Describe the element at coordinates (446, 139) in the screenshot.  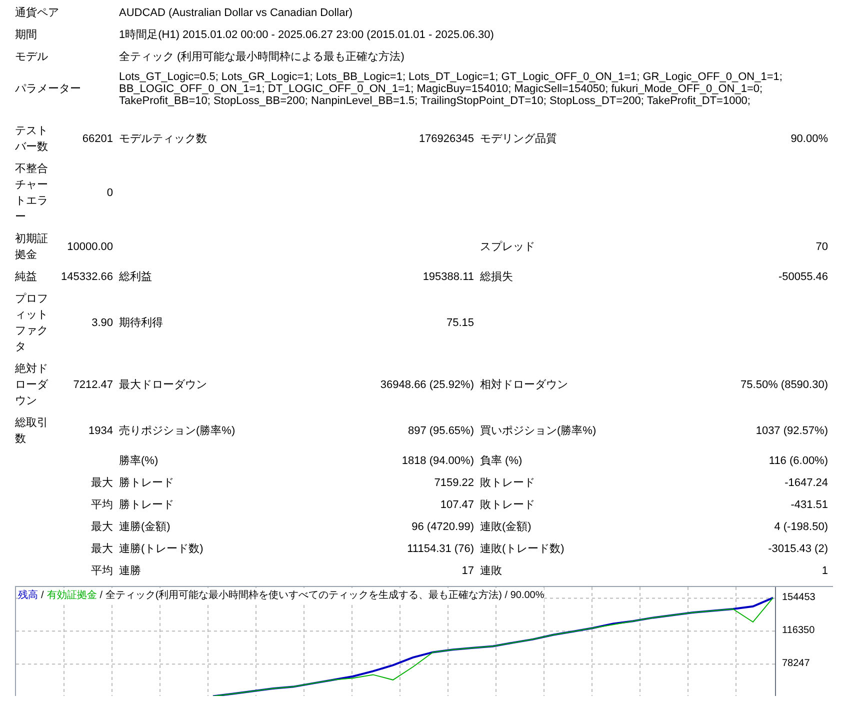
I see `stat-value: 176926345` at that location.